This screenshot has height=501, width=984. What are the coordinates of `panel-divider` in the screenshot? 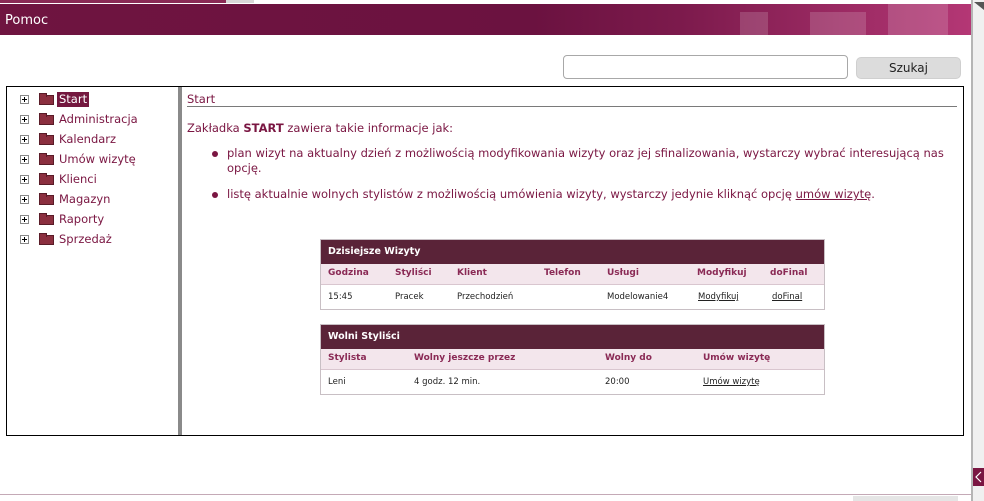 It's located at (180, 261).